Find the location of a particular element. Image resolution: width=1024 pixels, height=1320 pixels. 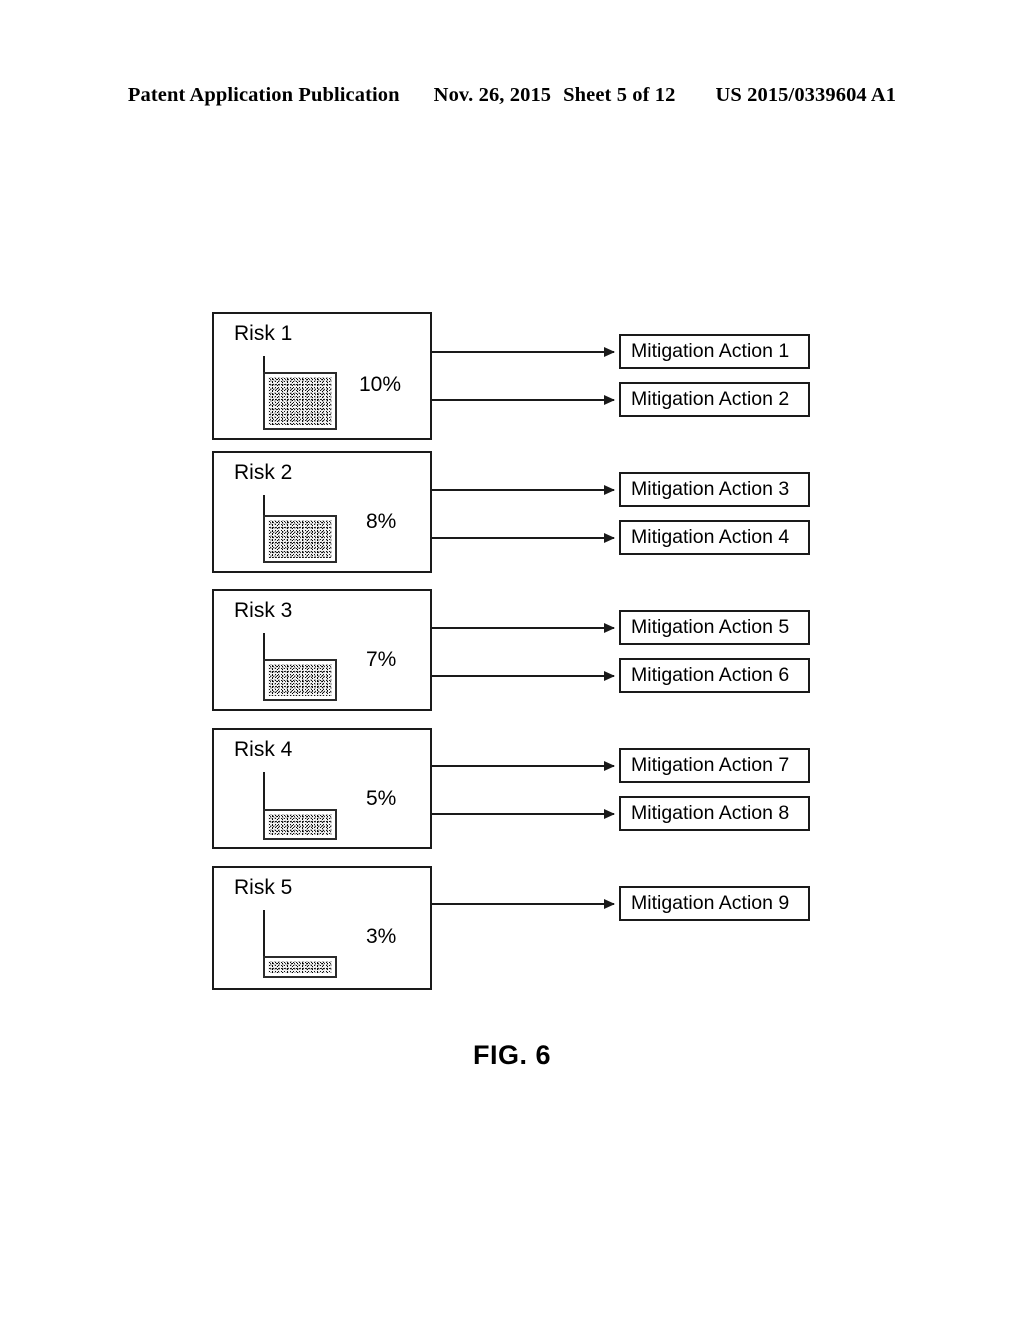

risk-percent-2: 8% is located at coordinates (381, 521).